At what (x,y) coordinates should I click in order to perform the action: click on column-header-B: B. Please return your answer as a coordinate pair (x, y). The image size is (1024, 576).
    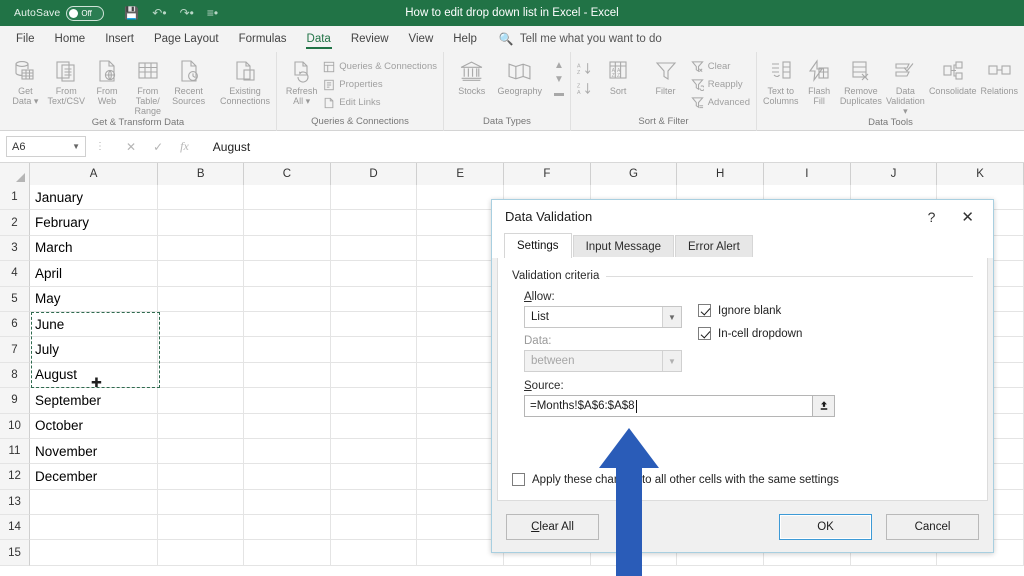
    Looking at the image, I should click on (201, 174).